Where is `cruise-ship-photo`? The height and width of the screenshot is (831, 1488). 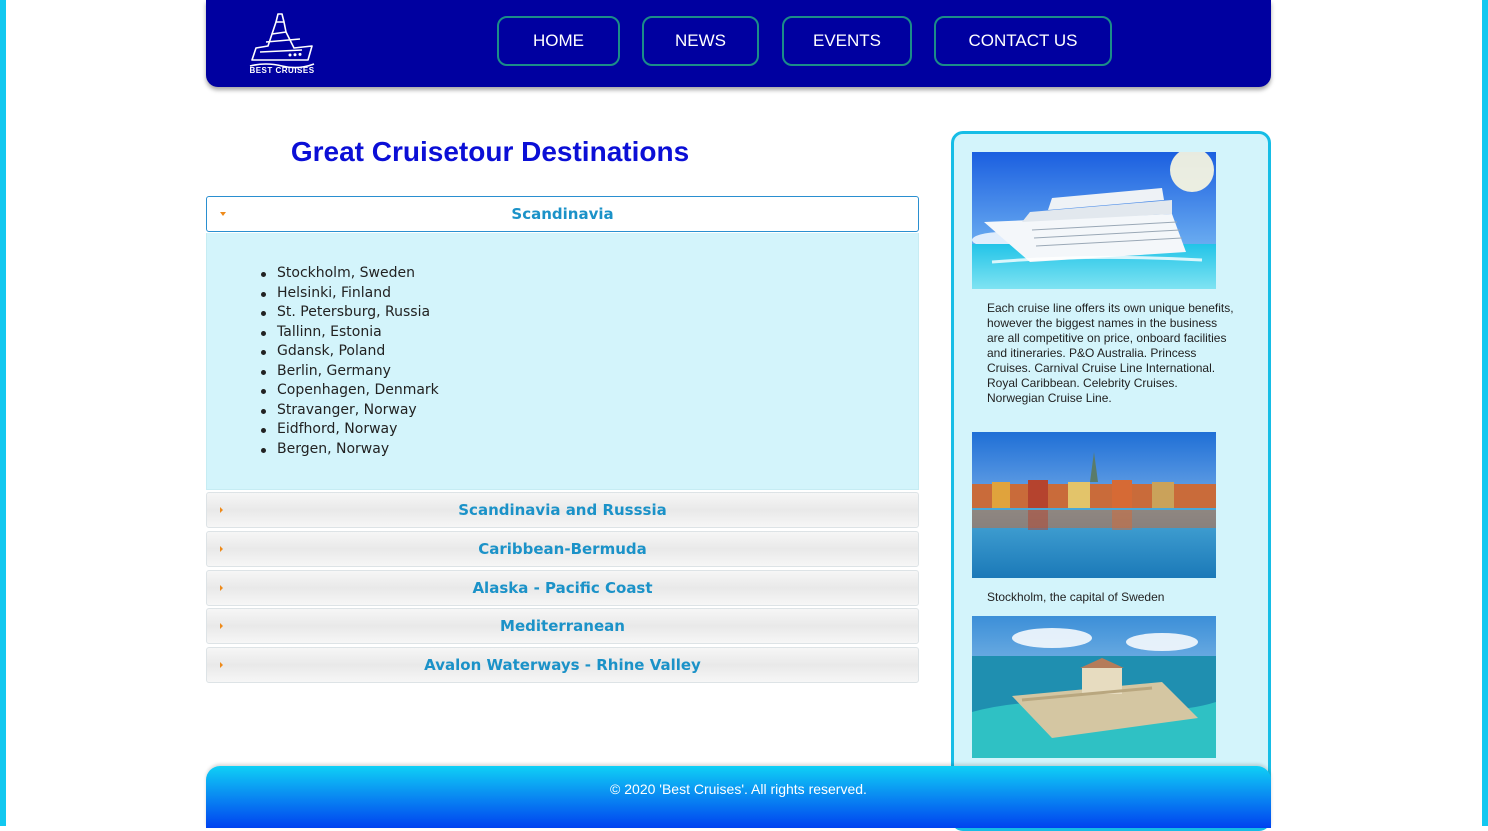 cruise-ship-photo is located at coordinates (1094, 220).